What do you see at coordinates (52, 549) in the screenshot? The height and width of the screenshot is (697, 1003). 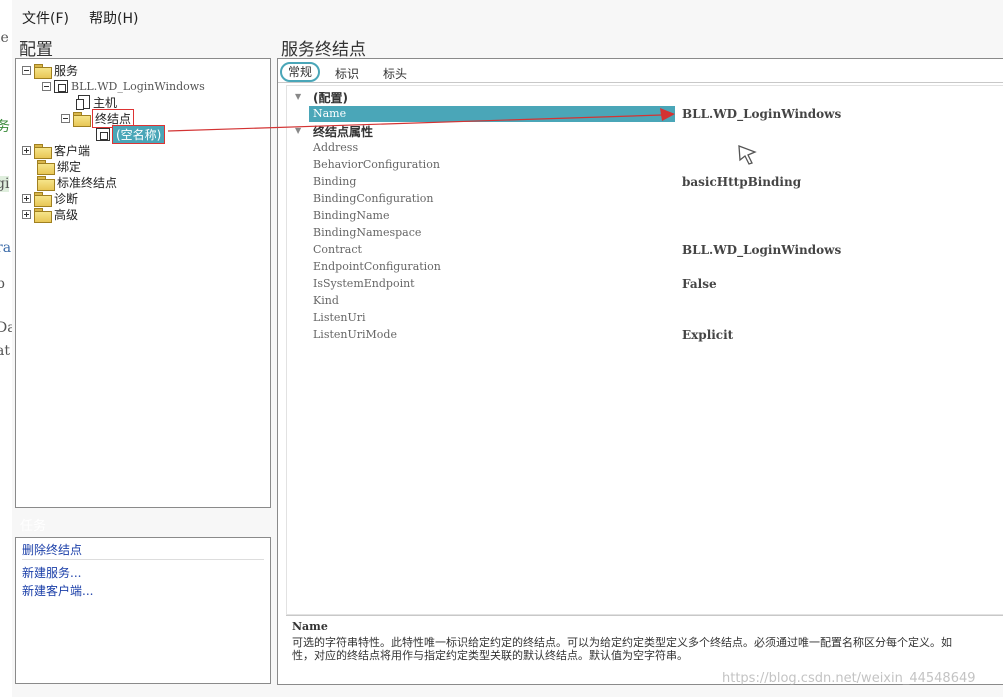 I see `delete-endpoint-link: 删除终结点` at bounding box center [52, 549].